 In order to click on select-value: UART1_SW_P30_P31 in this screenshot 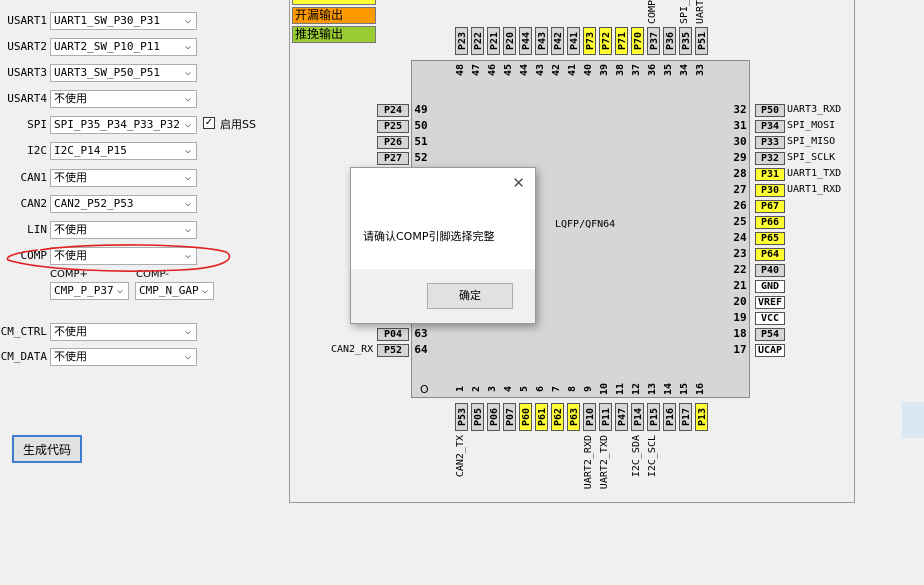, I will do `click(107, 20)`.